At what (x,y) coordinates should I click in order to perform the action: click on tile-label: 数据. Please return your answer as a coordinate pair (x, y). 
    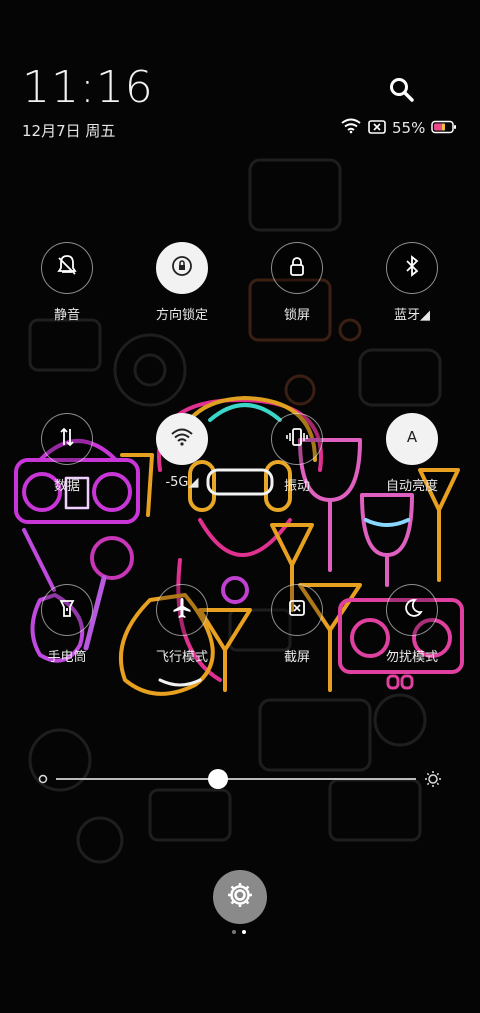
    Looking at the image, I should click on (66, 486).